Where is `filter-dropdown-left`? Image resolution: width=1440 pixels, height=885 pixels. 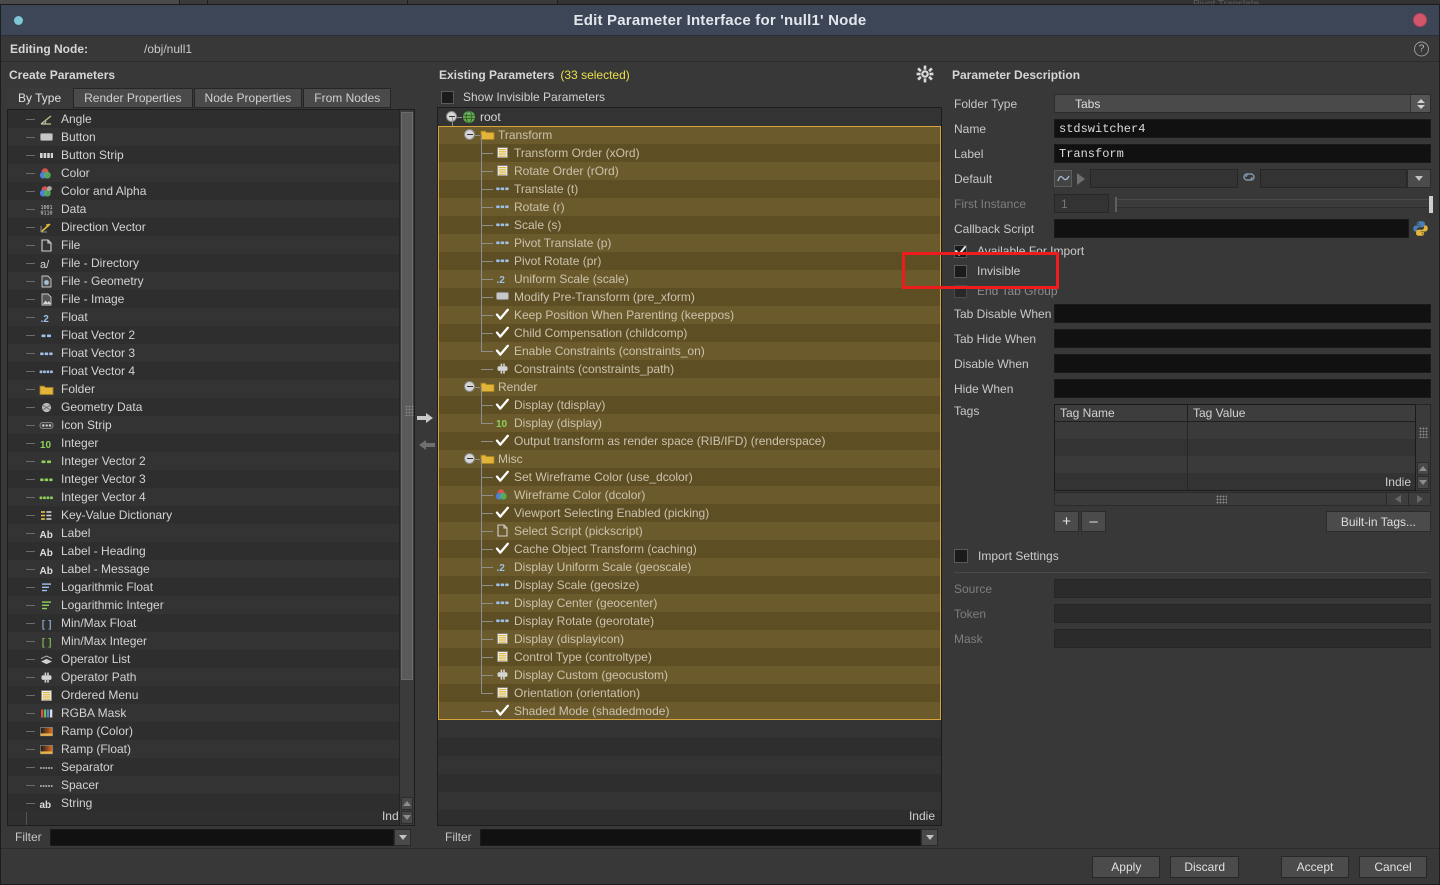 filter-dropdown-left is located at coordinates (402, 837).